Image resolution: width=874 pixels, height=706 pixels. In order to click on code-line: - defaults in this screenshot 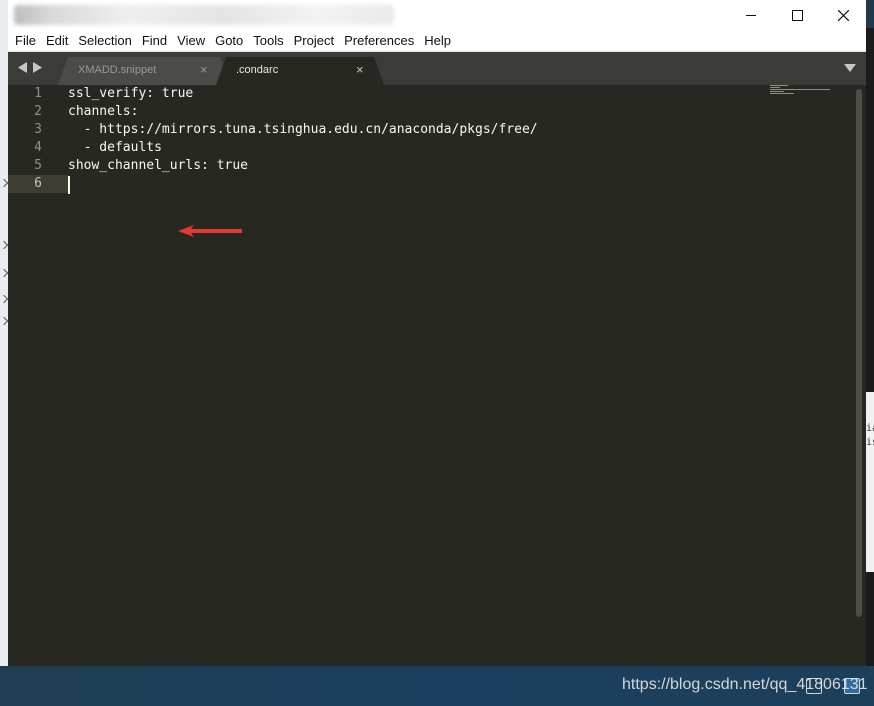, I will do `click(115, 147)`.